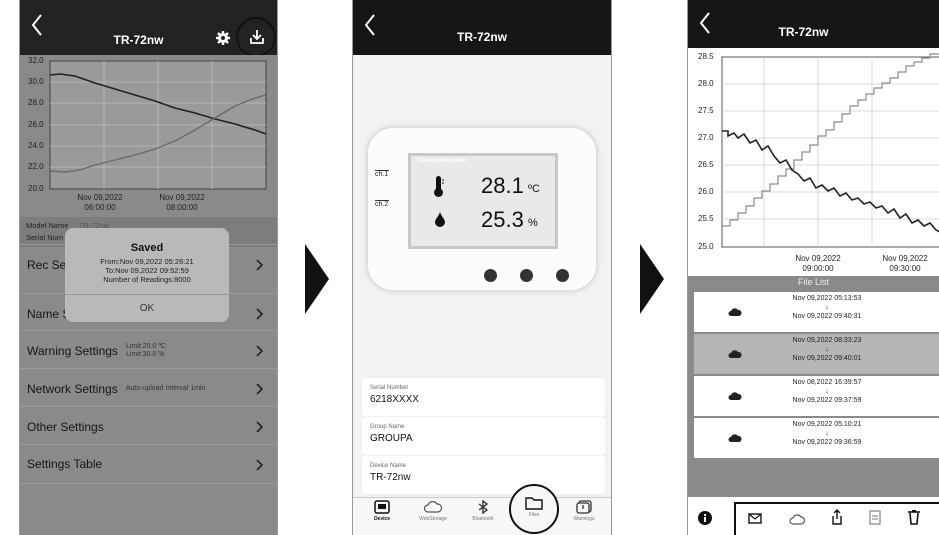 The image size is (939, 535). Describe the element at coordinates (534, 189) in the screenshot. I see `temperature-unit: ºC` at that location.